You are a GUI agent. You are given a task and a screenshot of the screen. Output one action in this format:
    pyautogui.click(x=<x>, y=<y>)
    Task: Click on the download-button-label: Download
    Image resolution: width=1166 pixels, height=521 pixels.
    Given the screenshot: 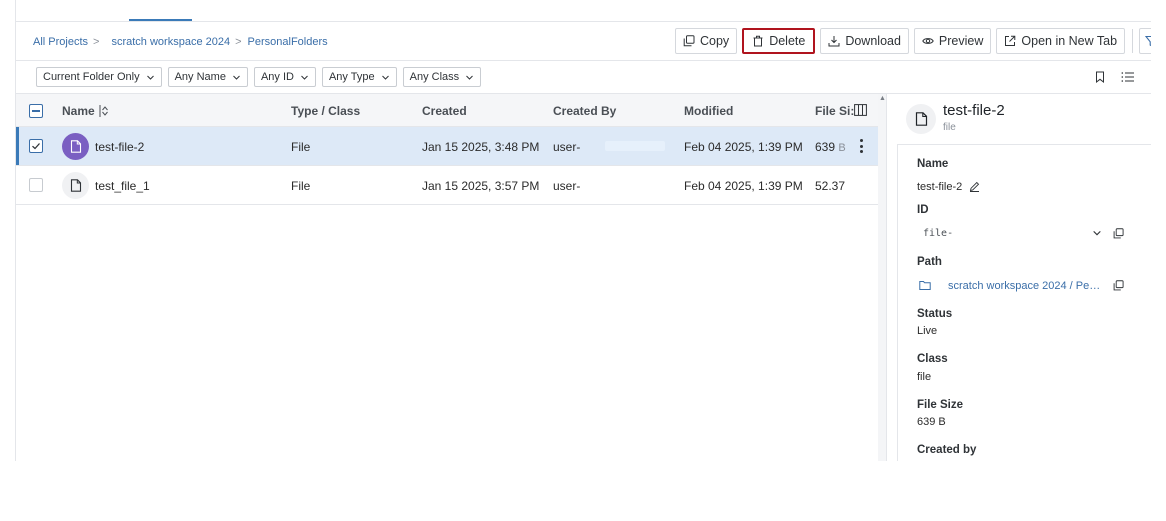 What is the action you would take?
    pyautogui.click(x=873, y=41)
    